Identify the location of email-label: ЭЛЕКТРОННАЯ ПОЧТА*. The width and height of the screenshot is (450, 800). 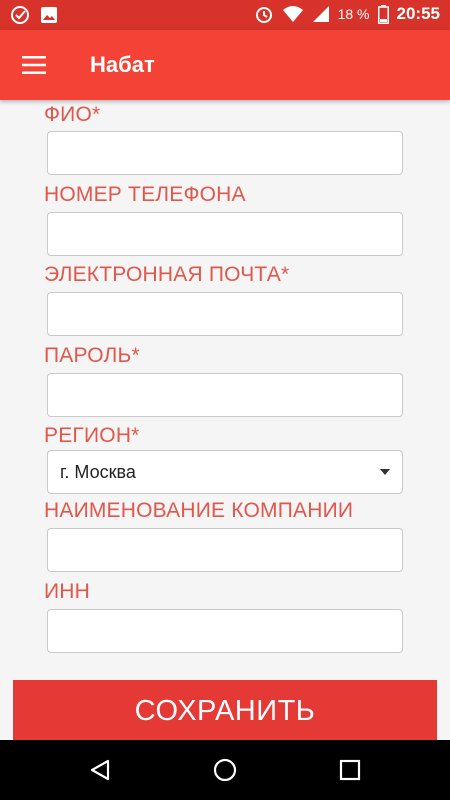
(167, 274).